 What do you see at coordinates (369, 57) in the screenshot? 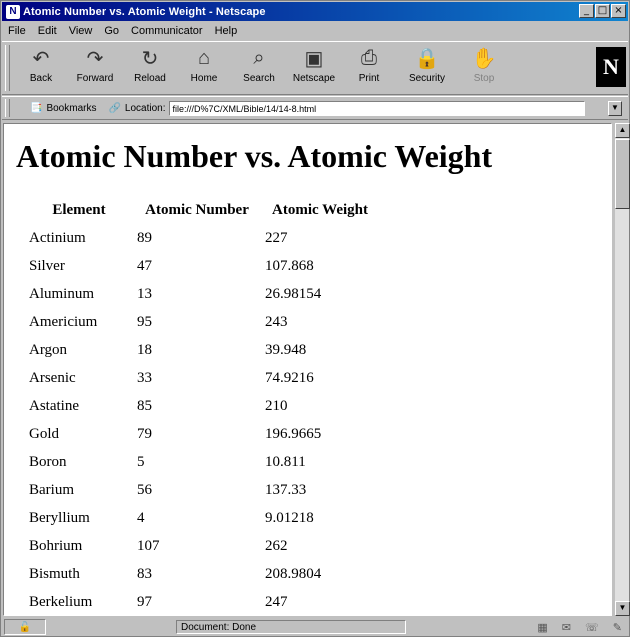
I see `print-icon: ⎙` at bounding box center [369, 57].